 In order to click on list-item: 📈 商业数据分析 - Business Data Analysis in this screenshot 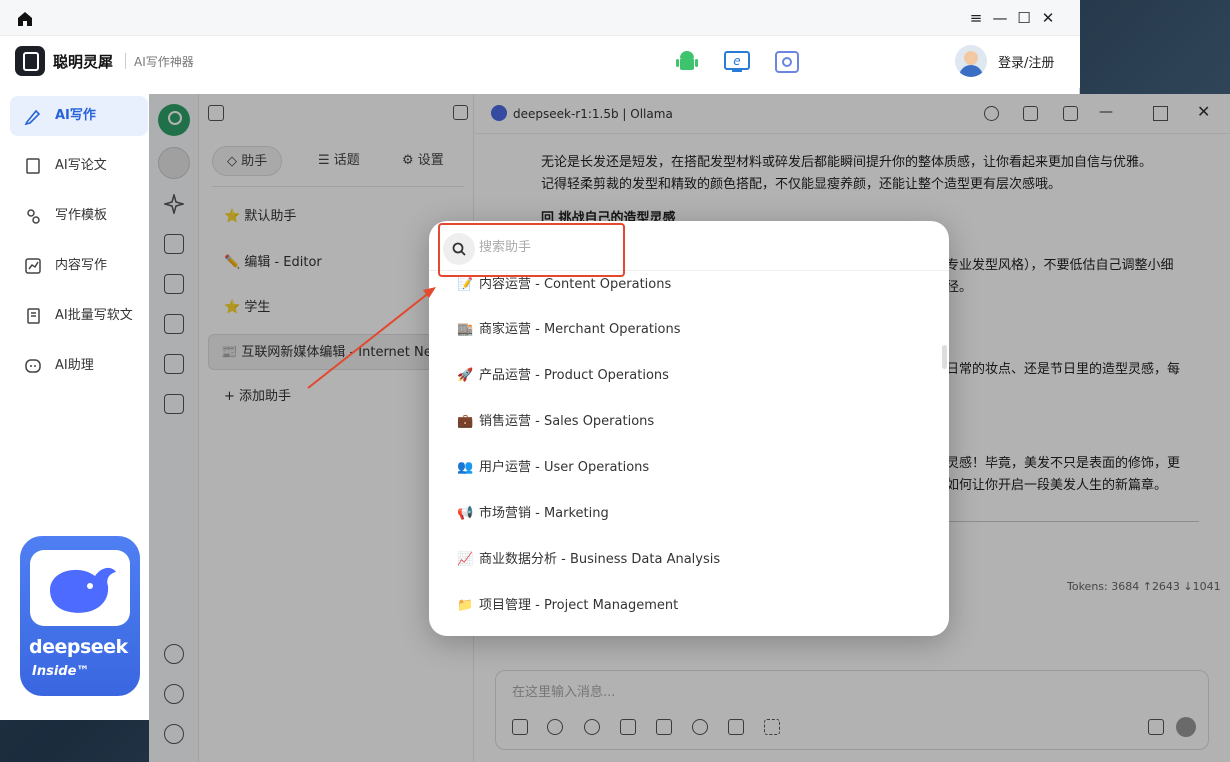, I will do `click(588, 560)`.